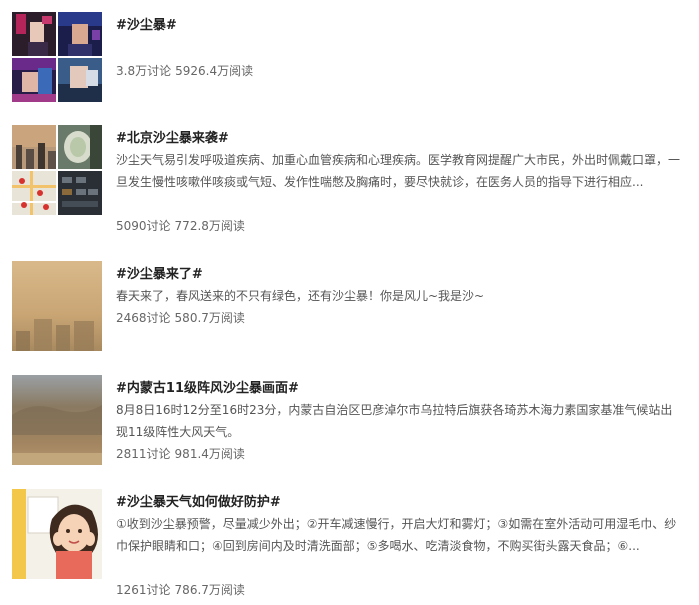 The height and width of the screenshot is (605, 699). What do you see at coordinates (214, 71) in the screenshot?
I see `read-count: 5926.4万阅读` at bounding box center [214, 71].